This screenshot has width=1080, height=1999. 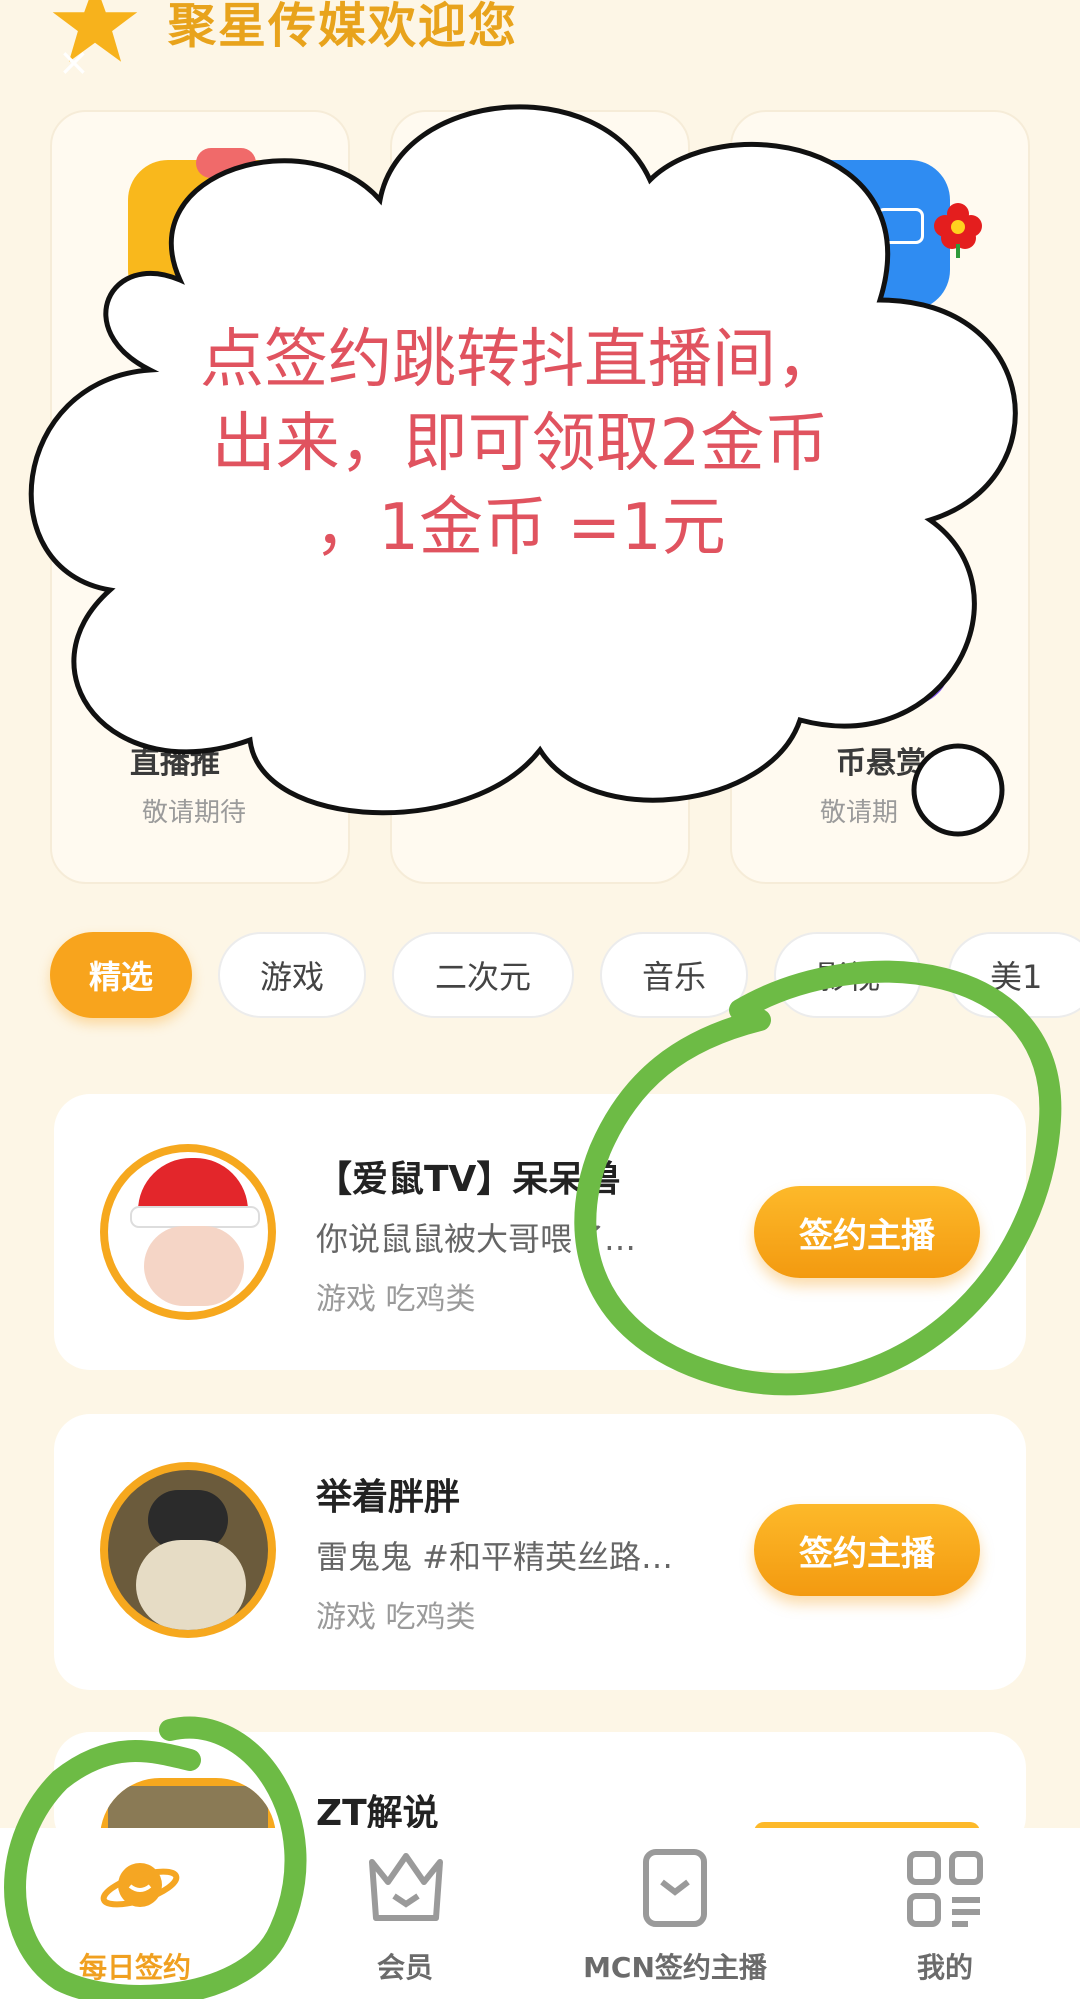 What do you see at coordinates (675, 1967) in the screenshot?
I see `nav-label: MCN签约主播` at bounding box center [675, 1967].